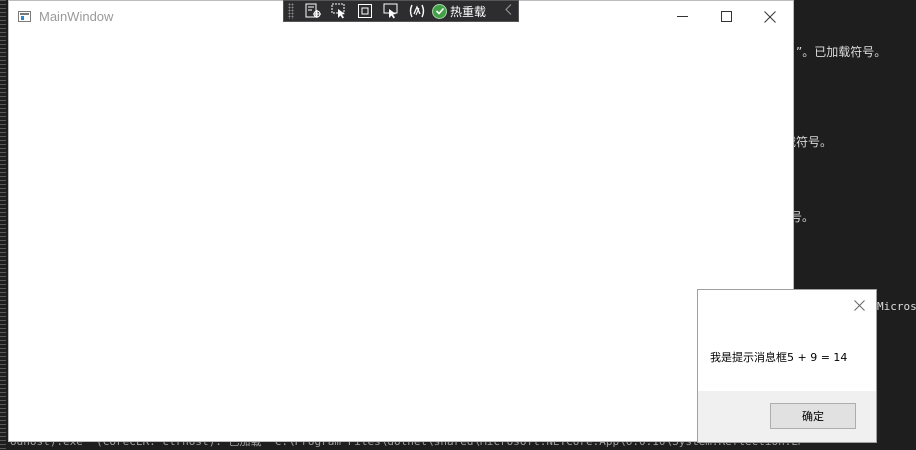 The height and width of the screenshot is (450, 916). I want to click on message-text: 我是提示消息框5 + 9 = 14, so click(779, 357).